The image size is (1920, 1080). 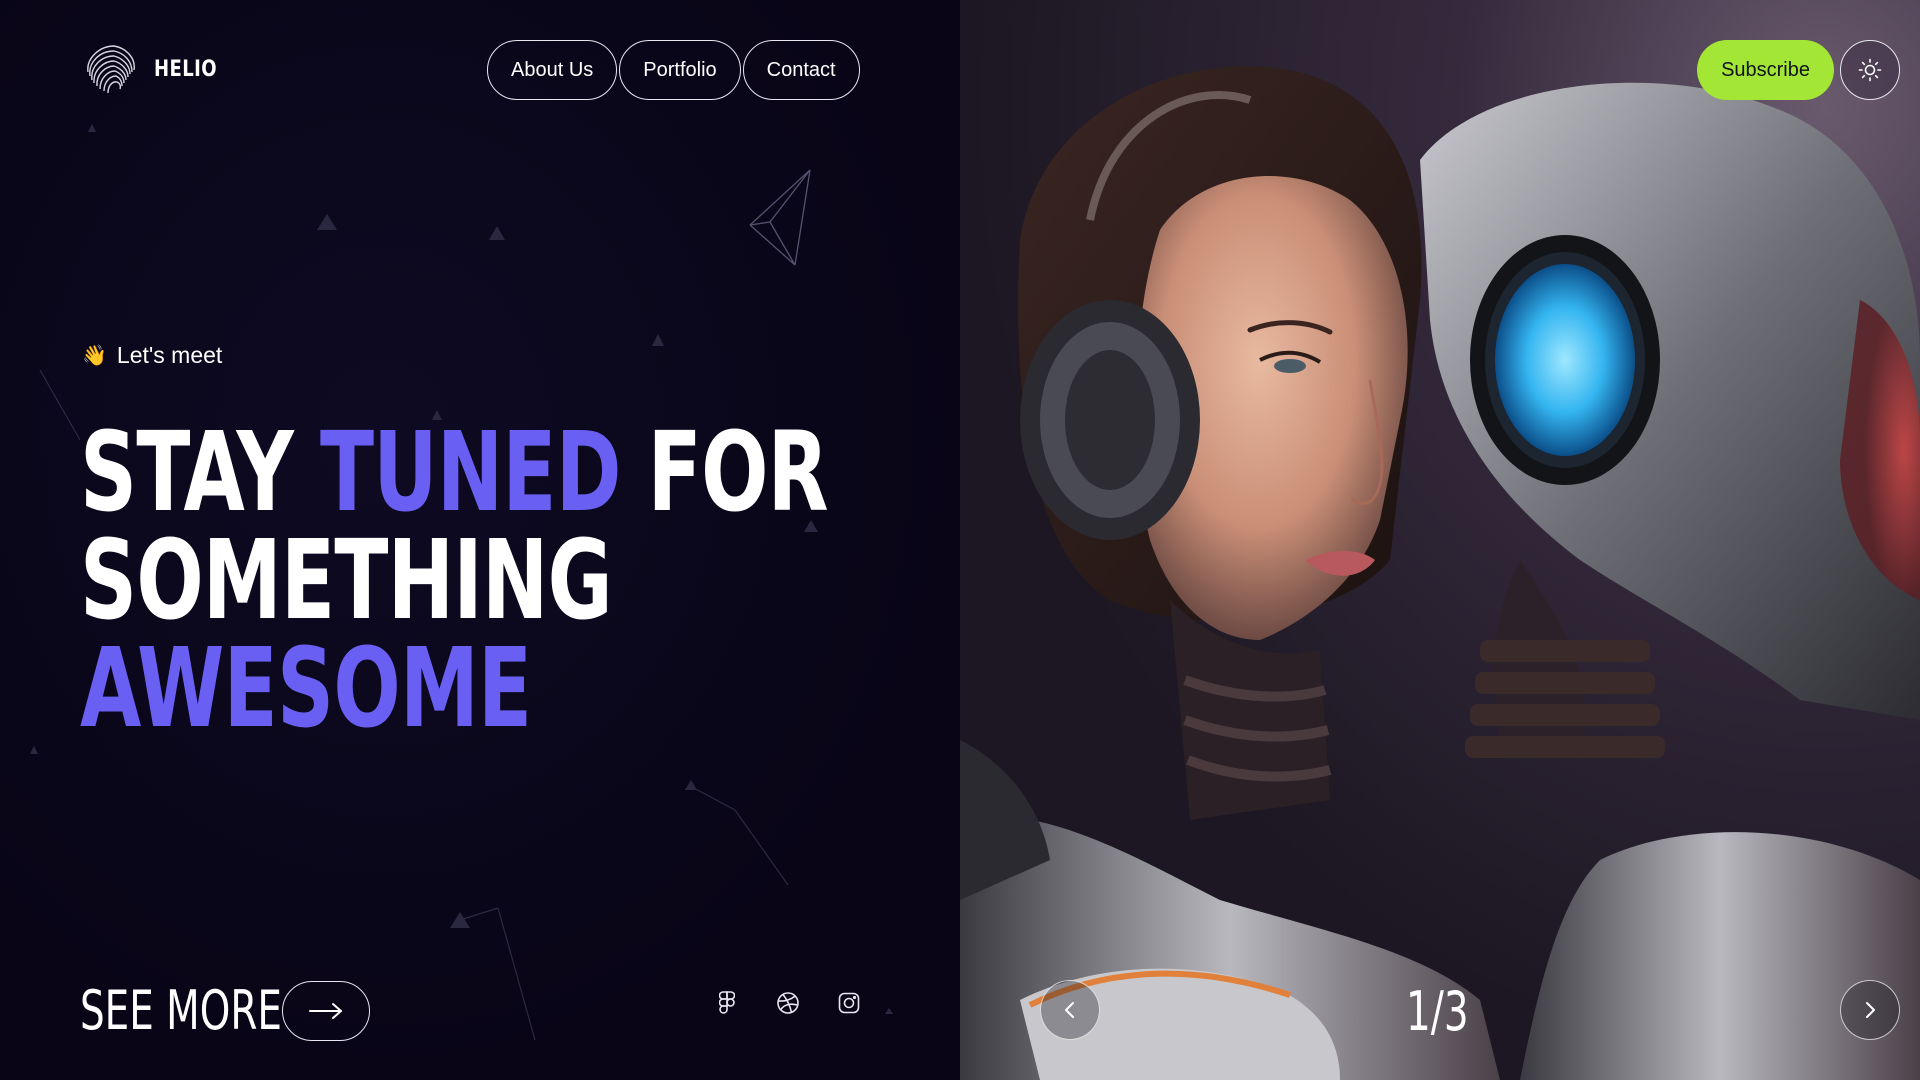 I want to click on arrow-right-icon, so click(x=325, y=1010).